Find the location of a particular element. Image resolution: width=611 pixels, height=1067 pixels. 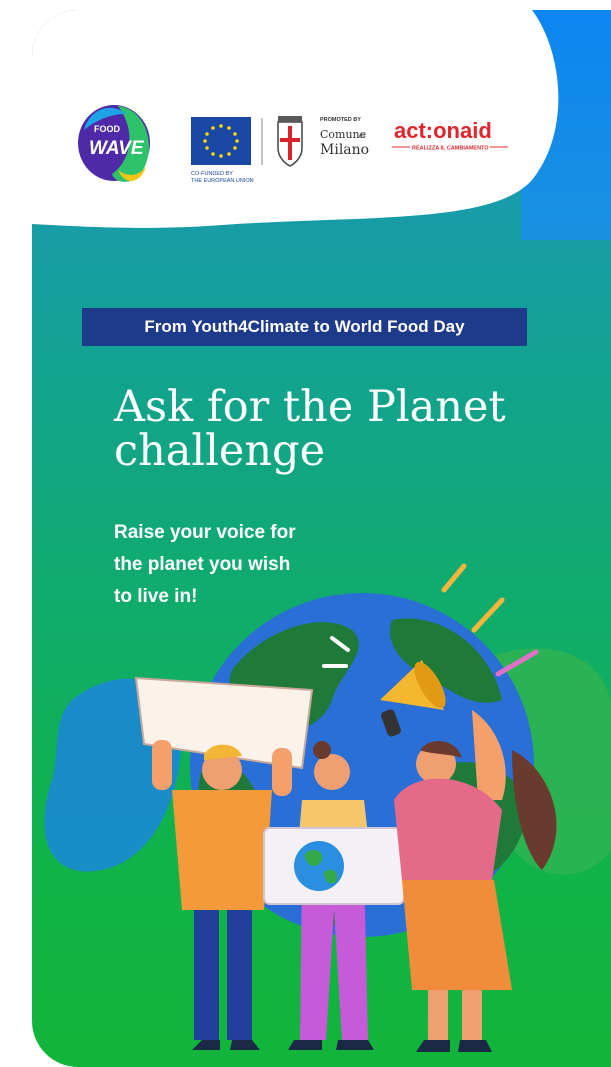

subtitle-line-3: to live in! is located at coordinates (156, 596).